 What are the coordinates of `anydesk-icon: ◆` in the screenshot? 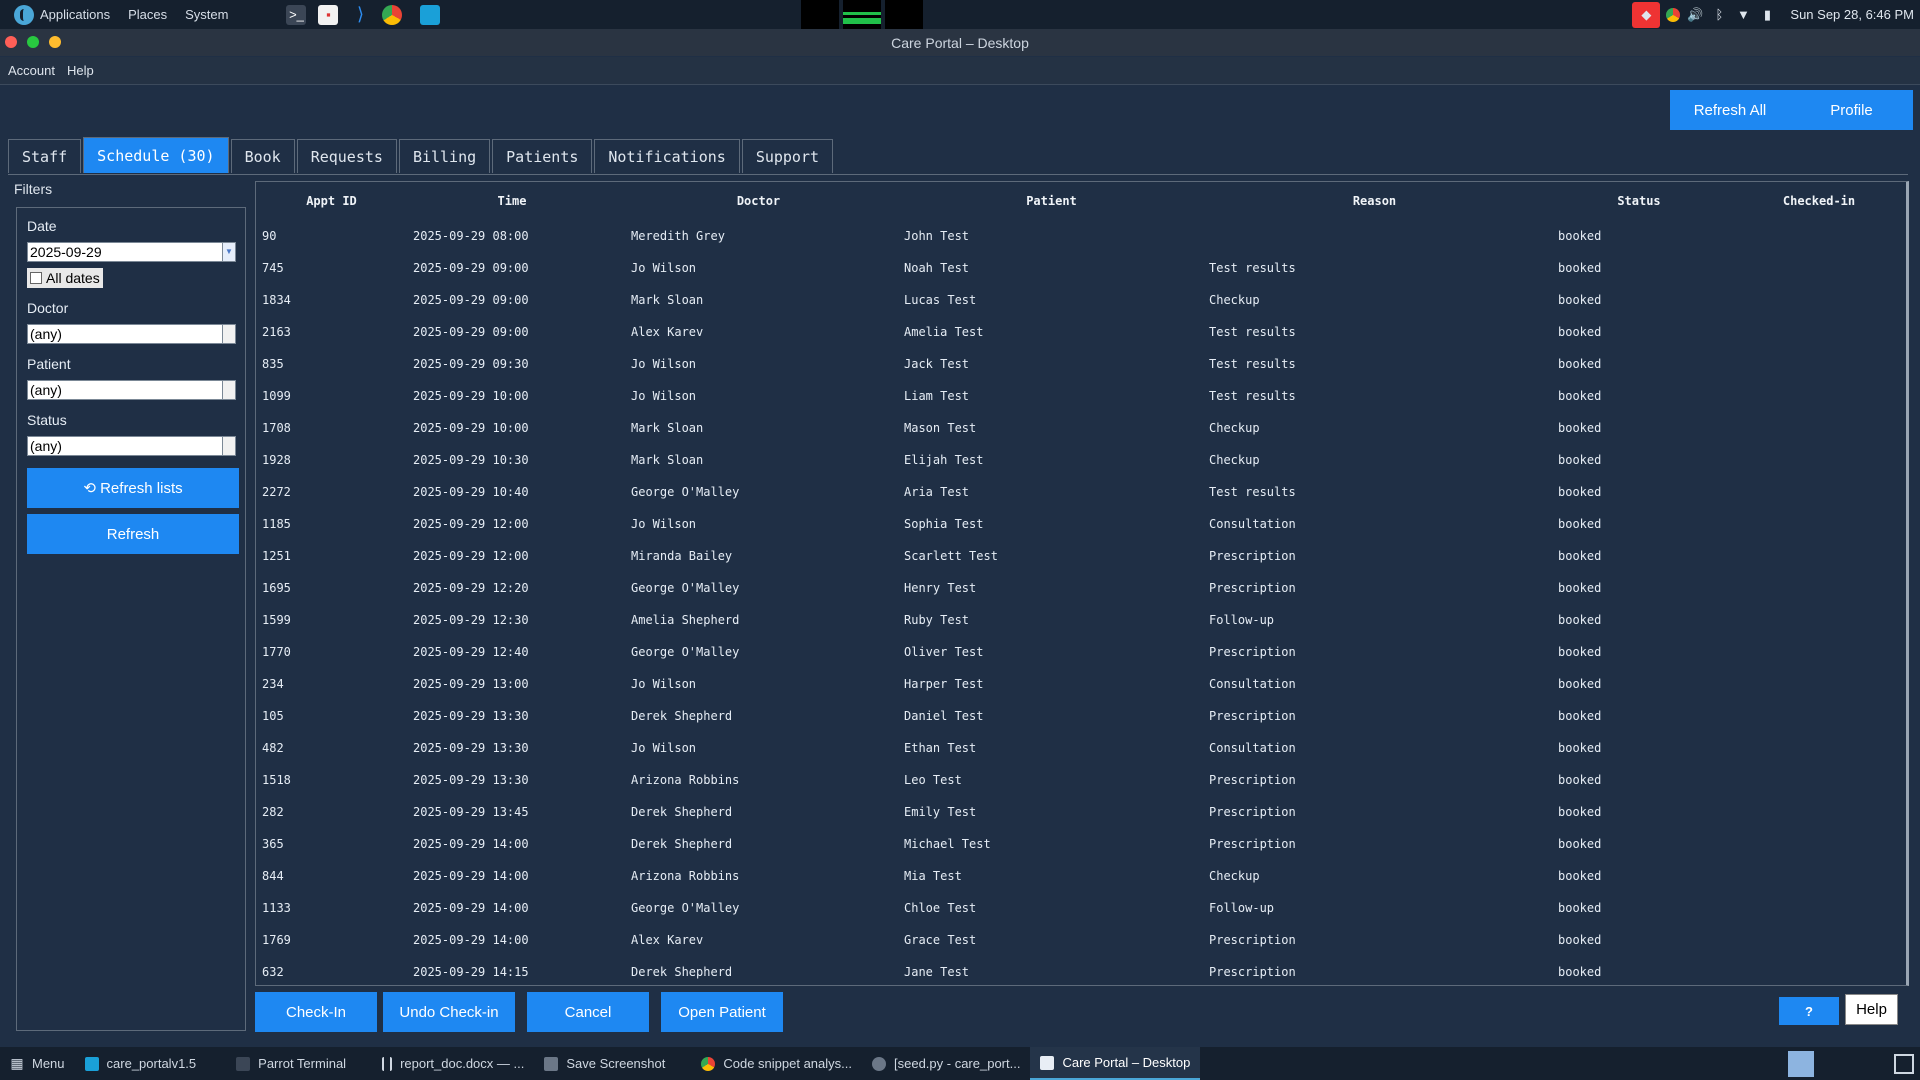 It's located at (1646, 14).